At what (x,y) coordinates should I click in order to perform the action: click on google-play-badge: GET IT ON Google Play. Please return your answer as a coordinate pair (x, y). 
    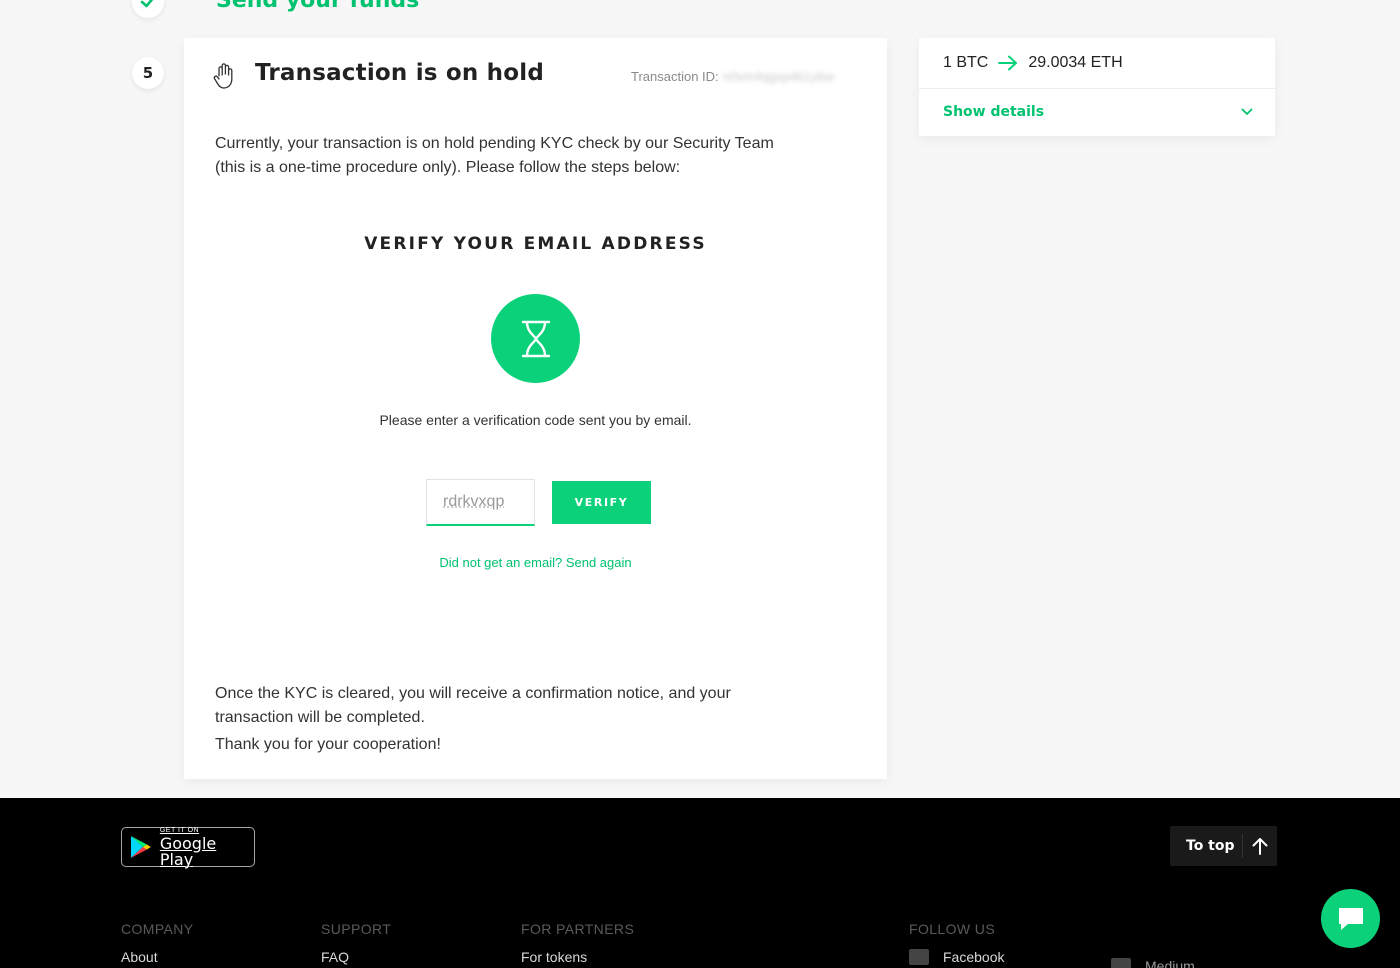
    Looking at the image, I should click on (188, 847).